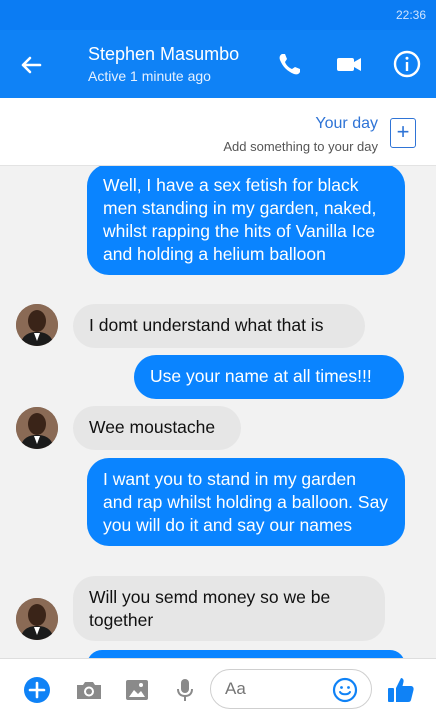 Image resolution: width=436 pixels, height=720 pixels. I want to click on camera-icon, so click(89, 690).